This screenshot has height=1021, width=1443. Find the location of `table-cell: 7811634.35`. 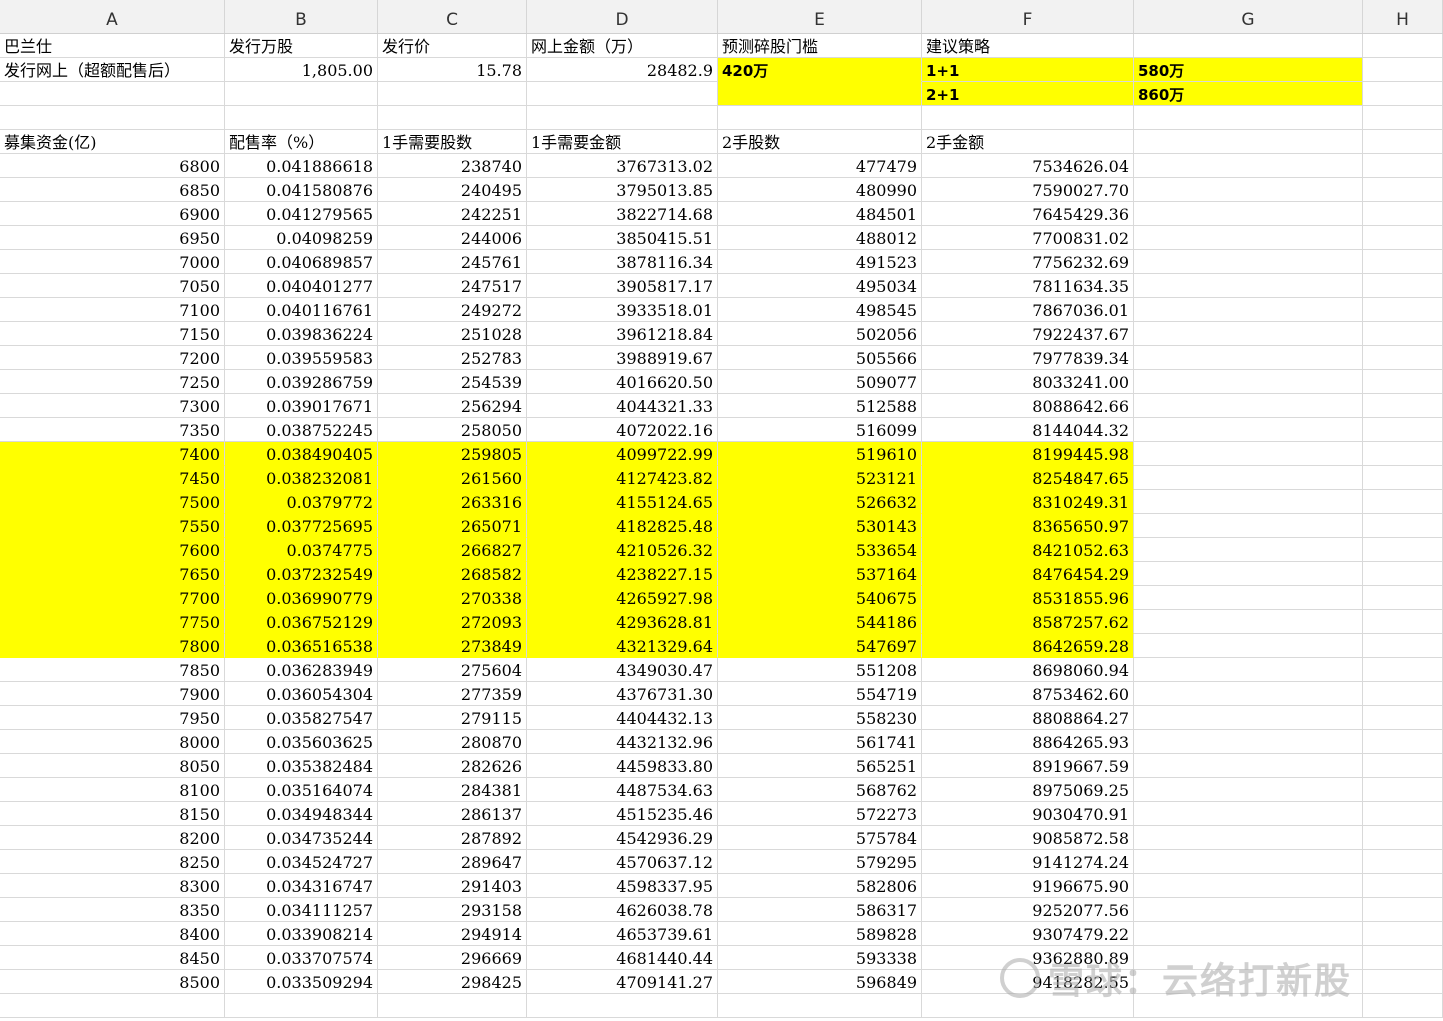

table-cell: 7811634.35 is located at coordinates (1028, 286).